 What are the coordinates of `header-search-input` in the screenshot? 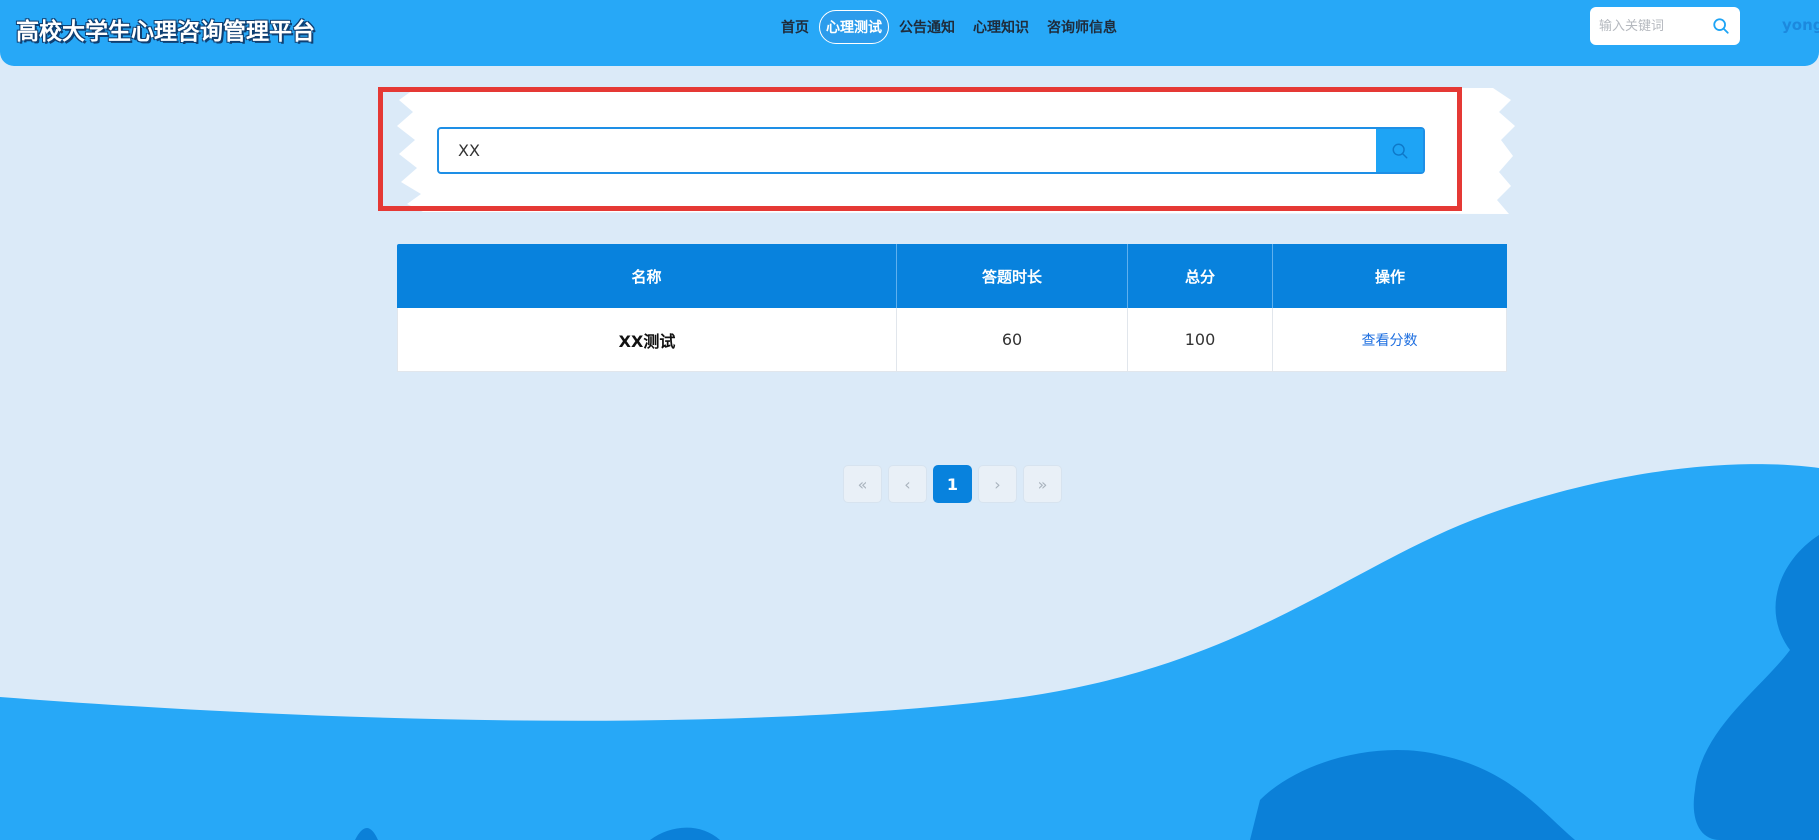 It's located at (1653, 26).